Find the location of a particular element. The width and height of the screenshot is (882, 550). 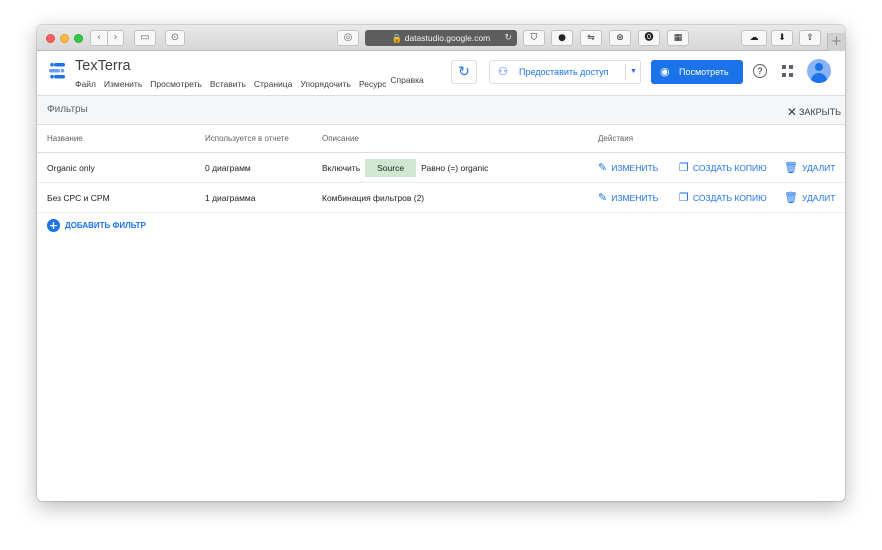

download-icon: ⬇ is located at coordinates (782, 38).